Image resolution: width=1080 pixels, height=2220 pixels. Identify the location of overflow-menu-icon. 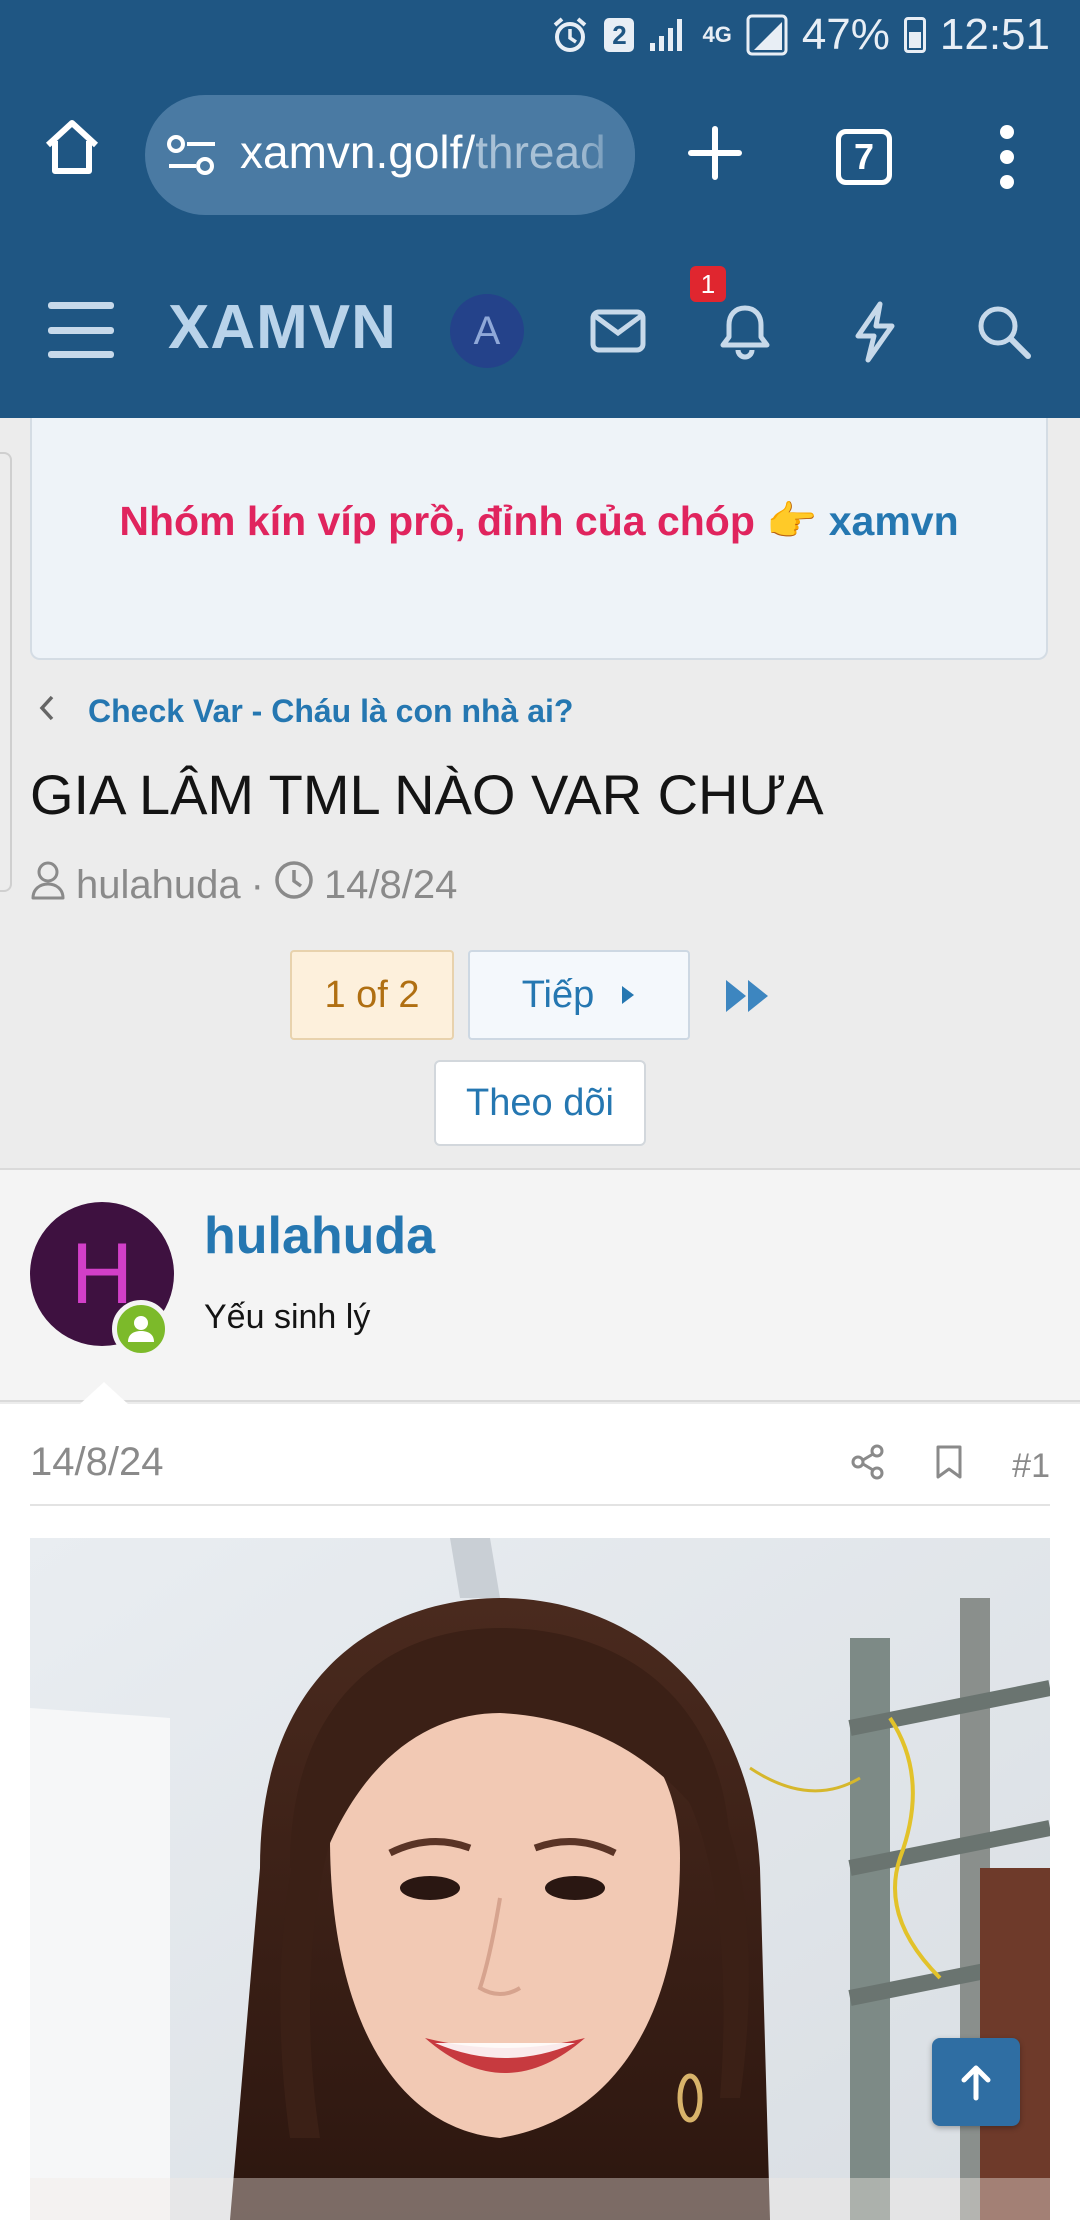
(1007, 157).